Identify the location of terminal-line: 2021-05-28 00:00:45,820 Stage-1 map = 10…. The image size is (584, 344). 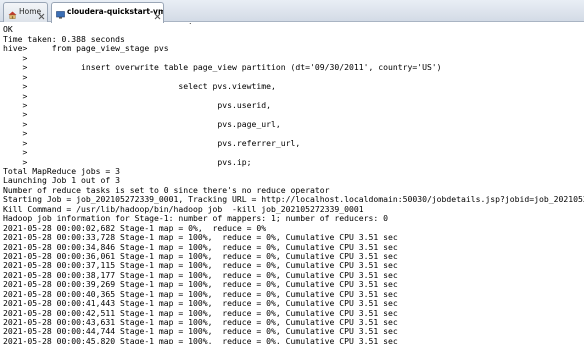
(200, 339).